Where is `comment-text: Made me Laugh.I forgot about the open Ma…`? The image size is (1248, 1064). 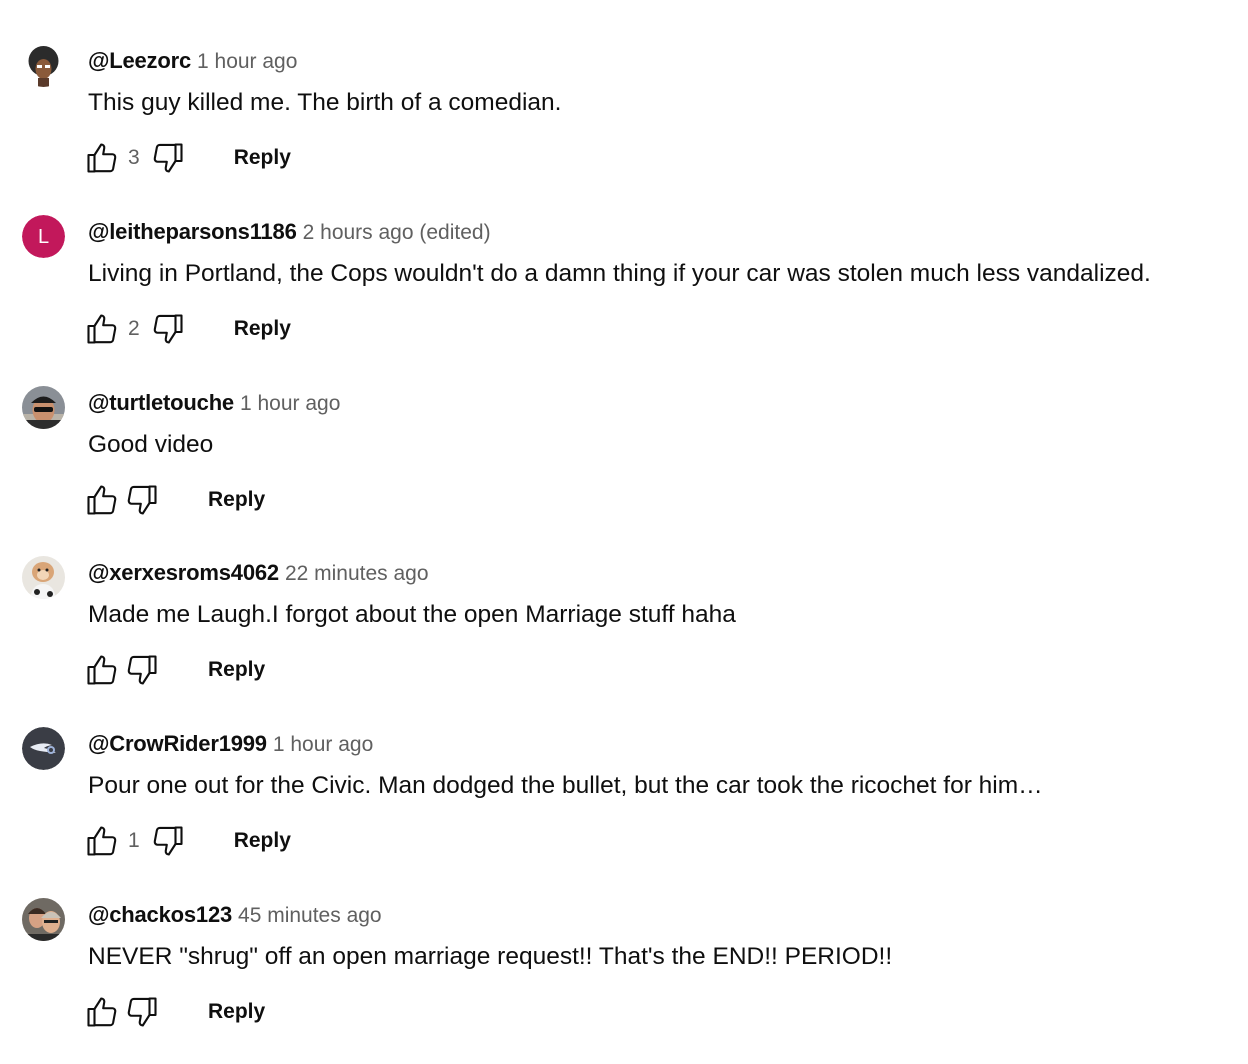
comment-text: Made me Laugh.I forgot about the open Ma… is located at coordinates (412, 614).